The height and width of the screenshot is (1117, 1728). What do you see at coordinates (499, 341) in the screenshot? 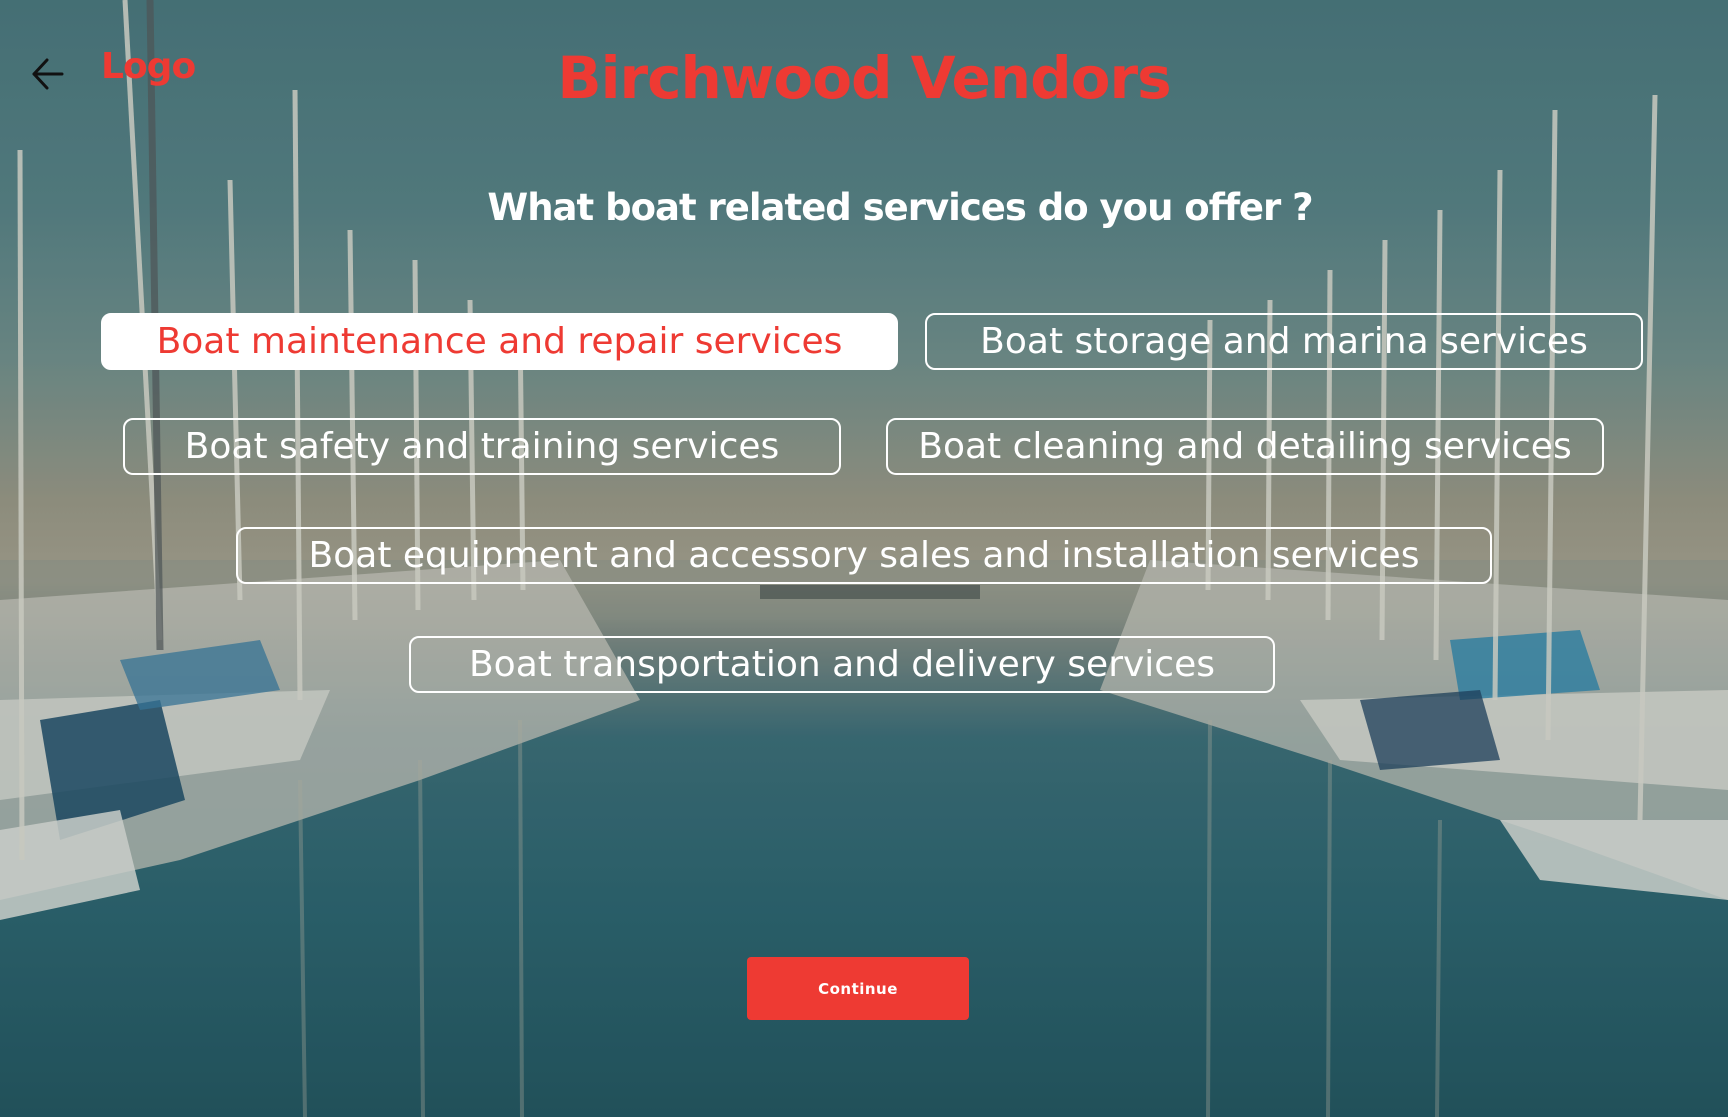
I see `service-option-maintenance-repair: Boat maintenance and repair services` at bounding box center [499, 341].